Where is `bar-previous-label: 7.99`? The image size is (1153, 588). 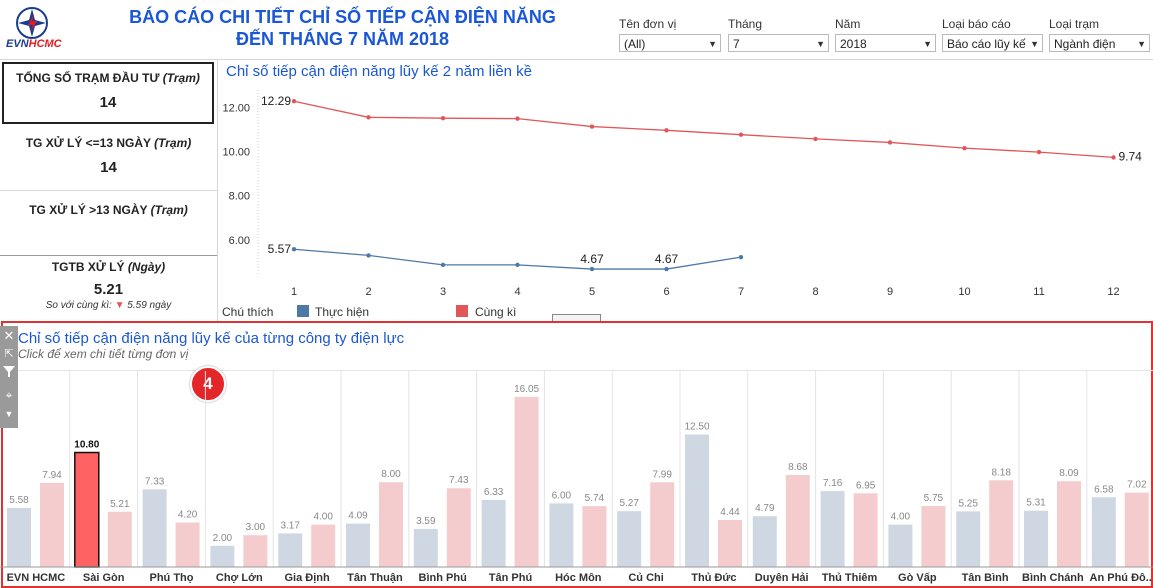
bar-previous-label: 7.99 is located at coordinates (662, 474).